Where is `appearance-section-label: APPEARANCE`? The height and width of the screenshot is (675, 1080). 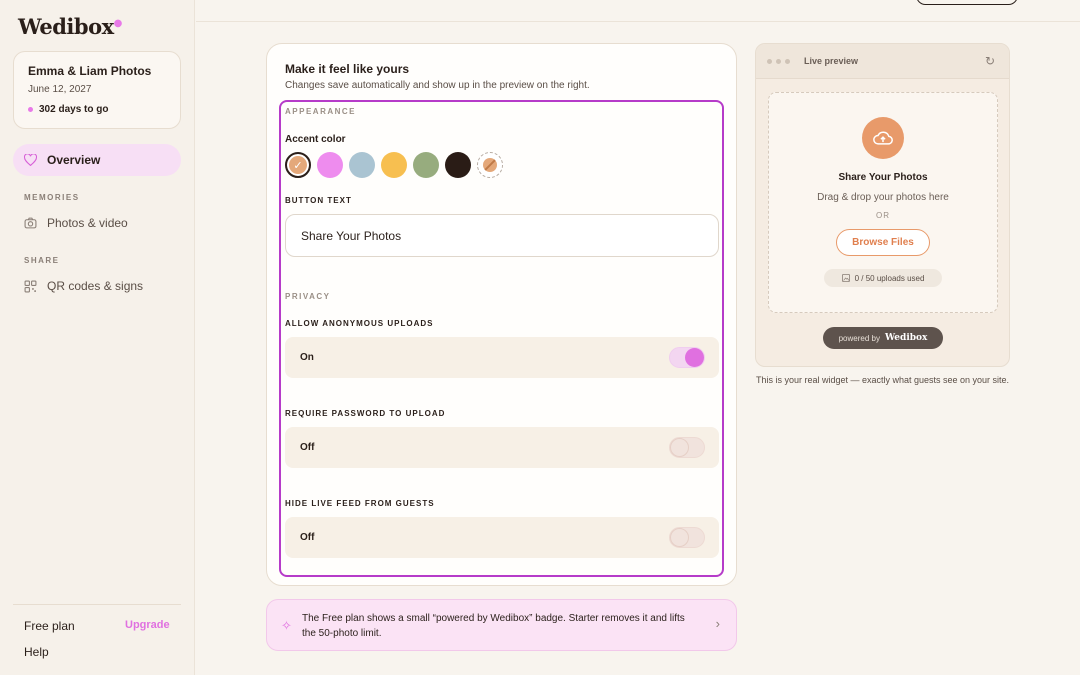
appearance-section-label: APPEARANCE is located at coordinates (321, 111).